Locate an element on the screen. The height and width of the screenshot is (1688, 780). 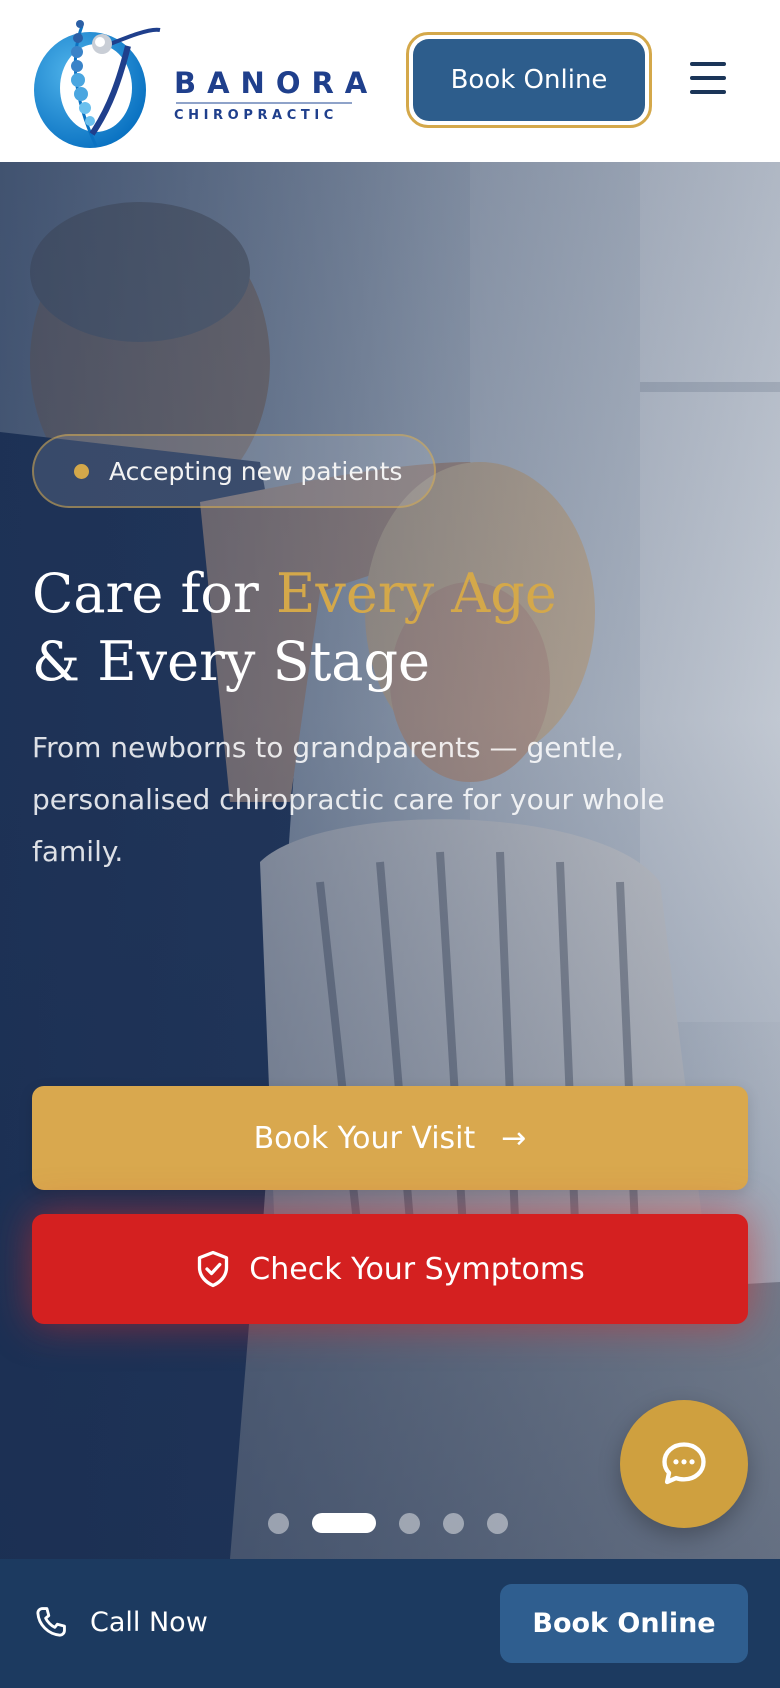
call-now-button: Call Now is located at coordinates (120, 1622).